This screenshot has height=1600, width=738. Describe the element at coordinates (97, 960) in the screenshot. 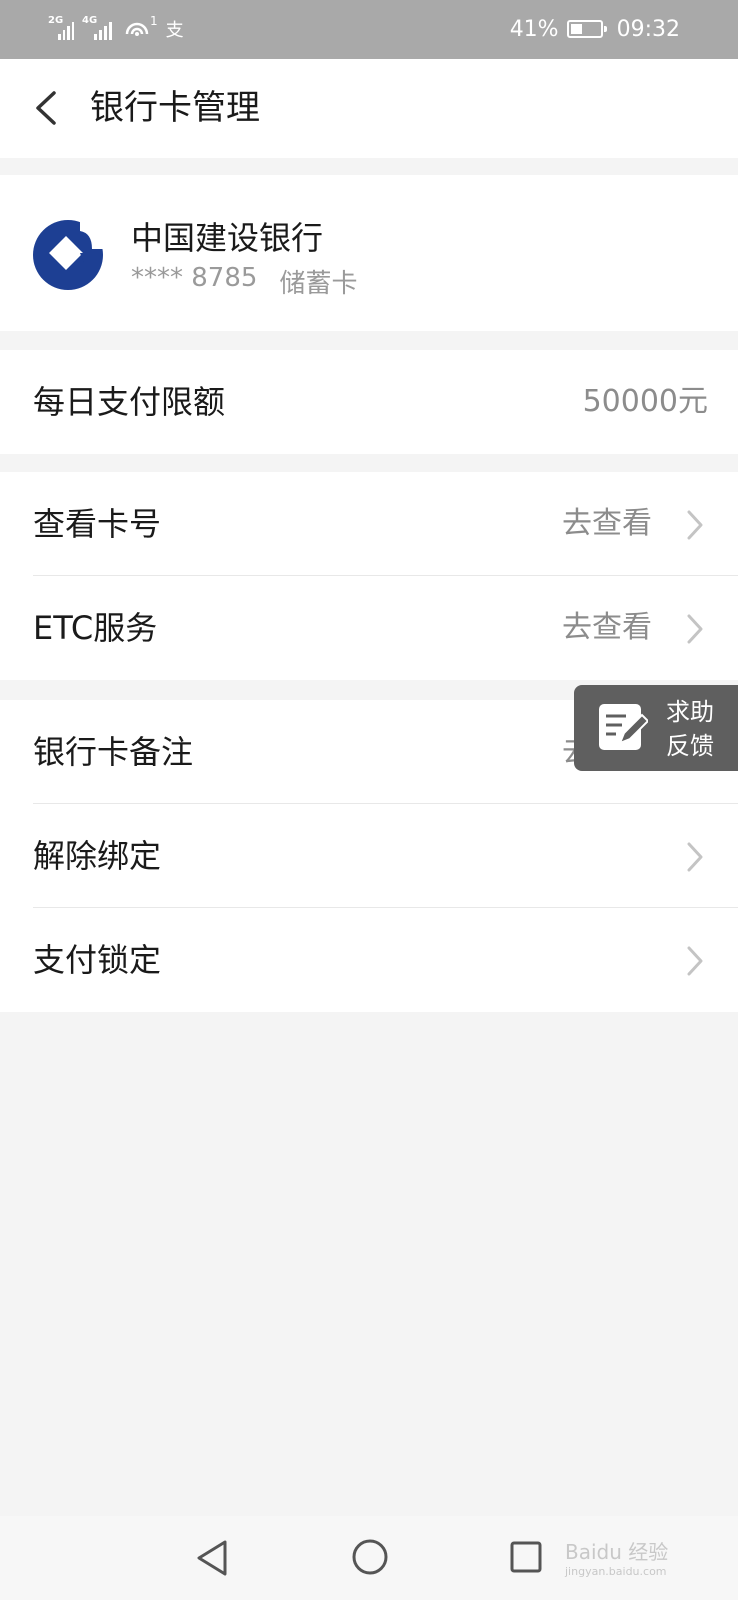

I see `payment-lock-label: 支付锁定` at that location.